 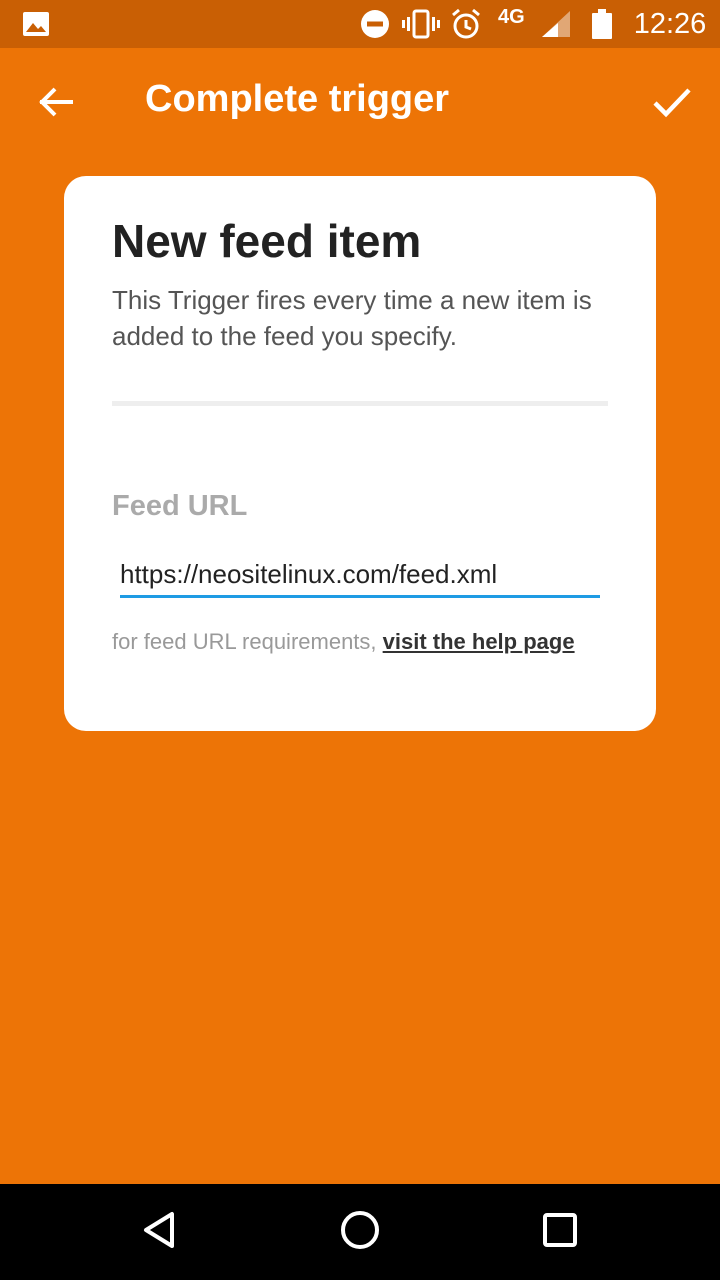 I want to click on image-notification-icon, so click(x=36, y=24).